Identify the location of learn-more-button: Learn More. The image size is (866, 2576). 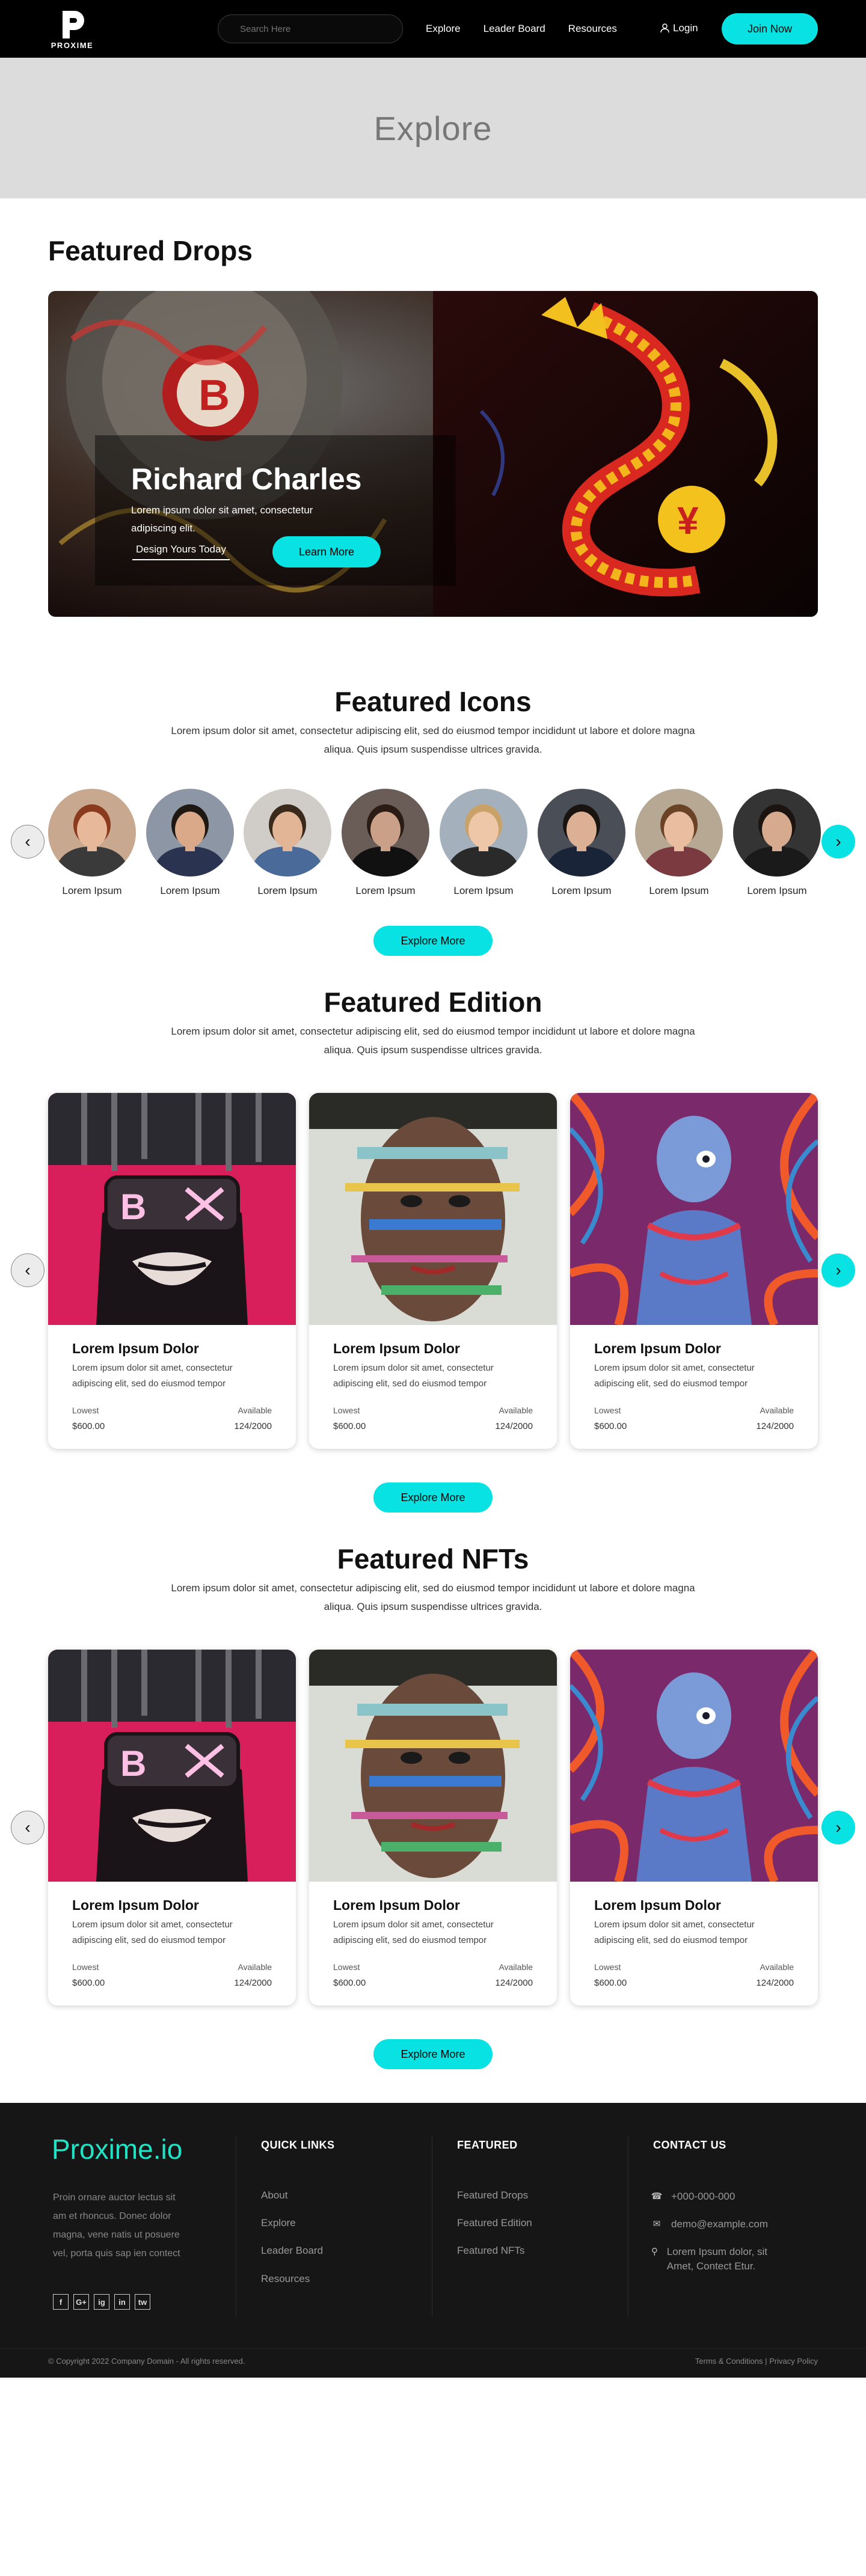
(326, 552).